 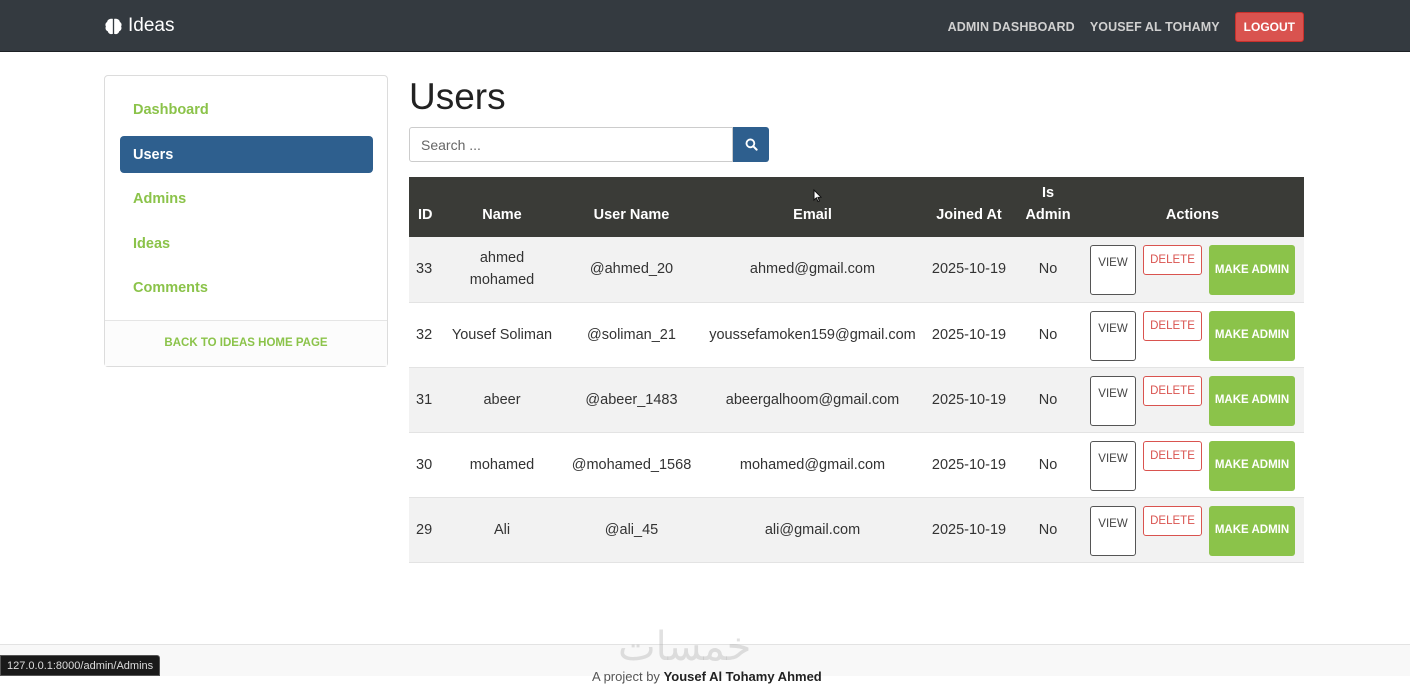 I want to click on cell-id: 32, so click(x=424, y=334).